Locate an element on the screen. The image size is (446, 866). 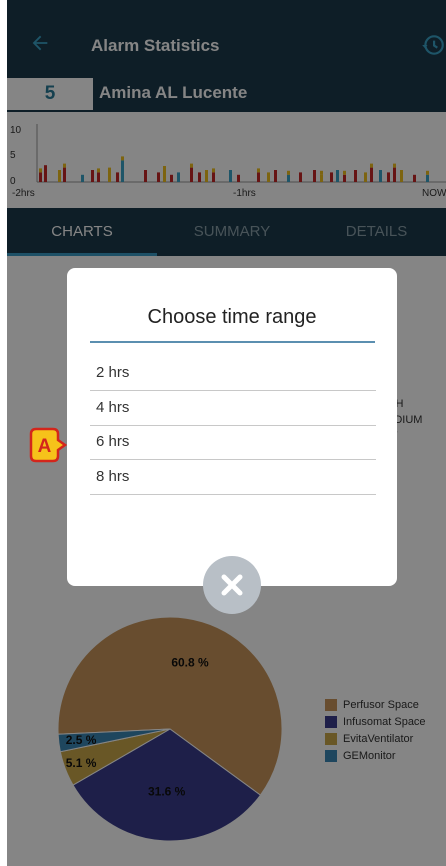
option-2-hrs: 2 hrs is located at coordinates (233, 373).